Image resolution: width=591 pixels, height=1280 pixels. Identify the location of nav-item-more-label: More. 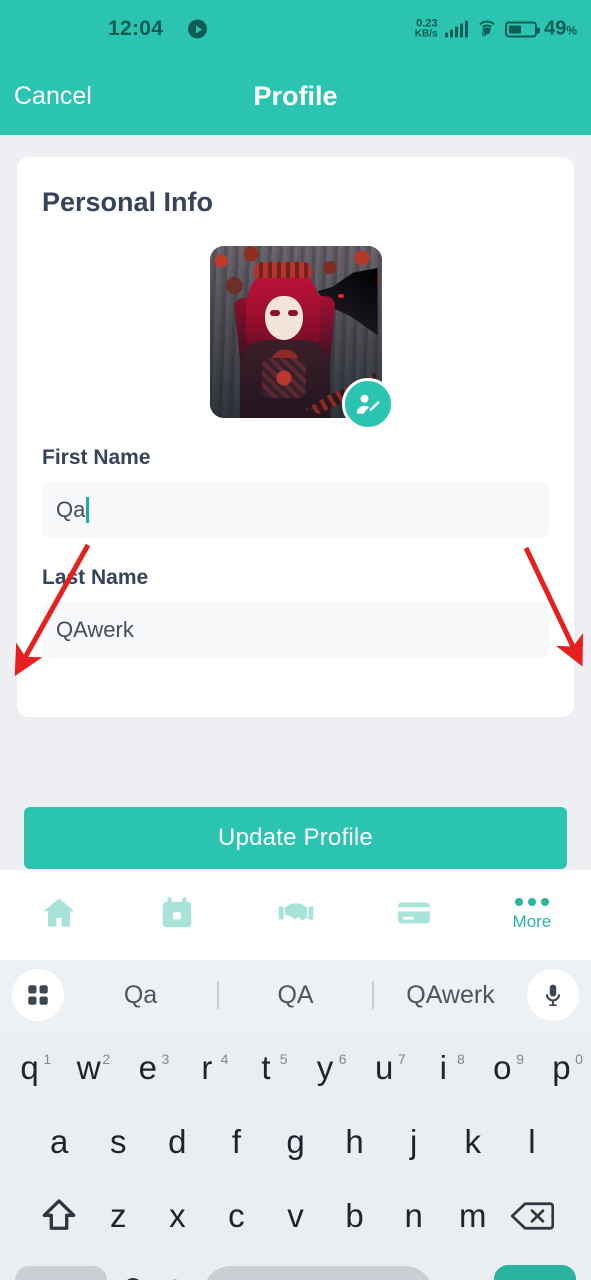
(532, 921).